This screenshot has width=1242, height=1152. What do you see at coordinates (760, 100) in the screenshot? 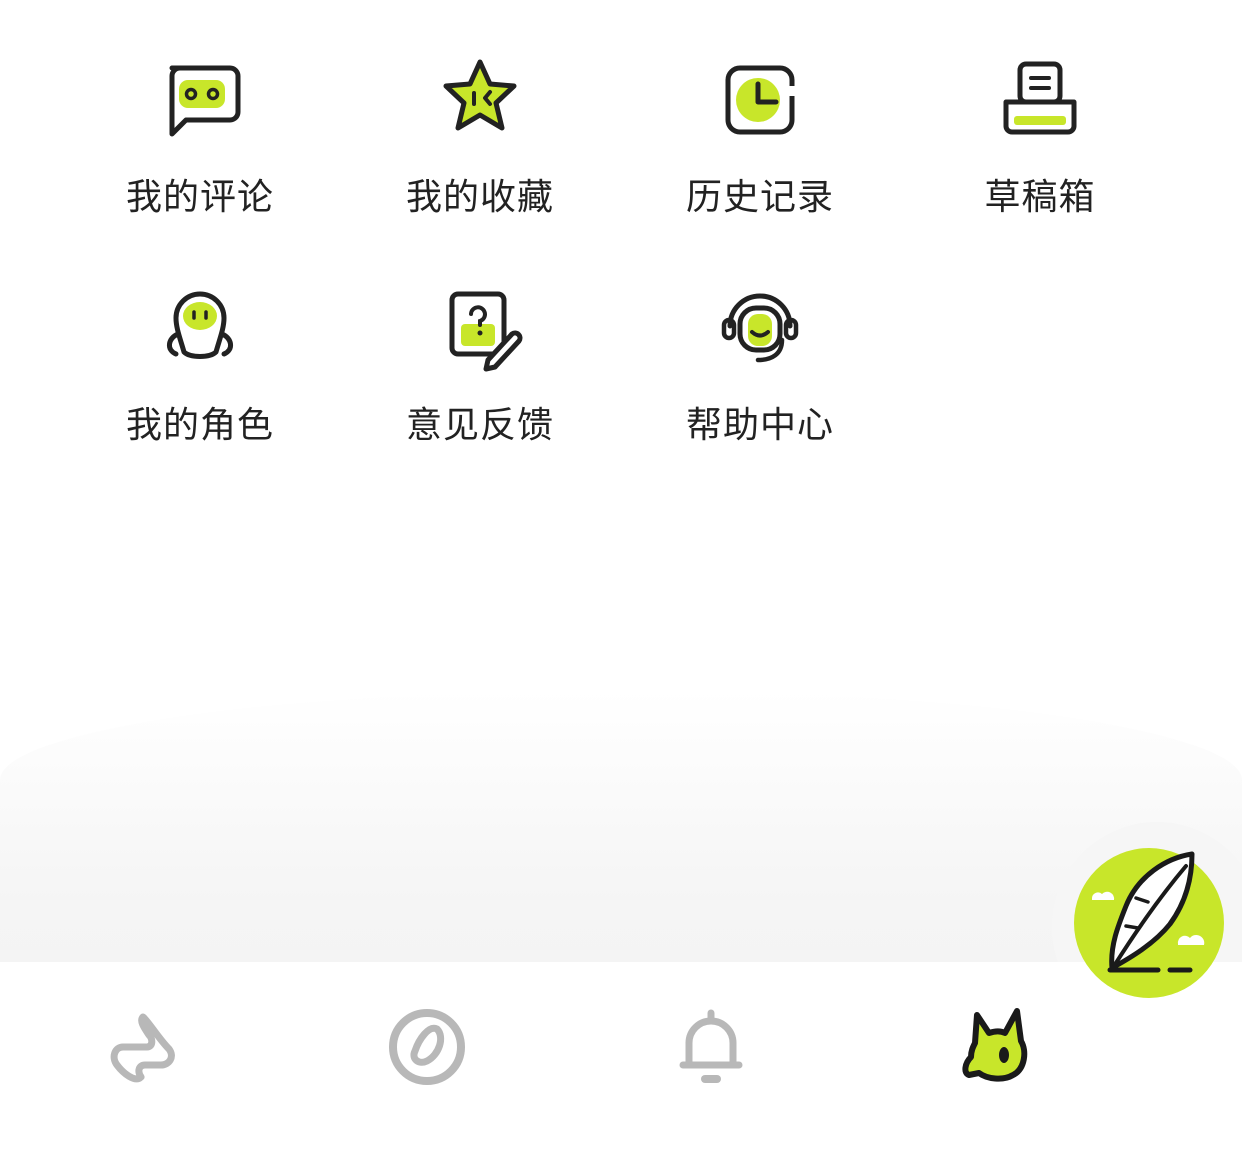
I see `clock-icon` at bounding box center [760, 100].